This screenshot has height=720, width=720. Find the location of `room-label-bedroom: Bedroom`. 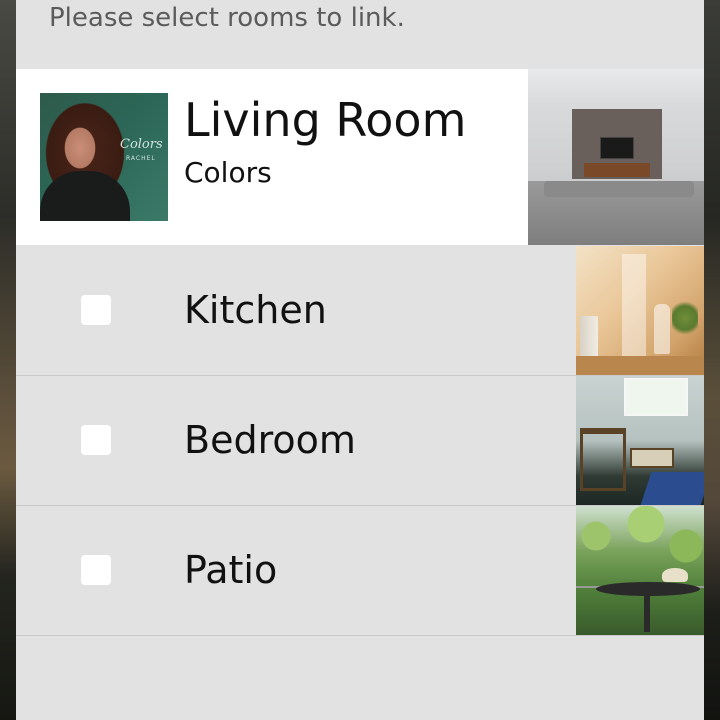

room-label-bedroom: Bedroom is located at coordinates (270, 440).